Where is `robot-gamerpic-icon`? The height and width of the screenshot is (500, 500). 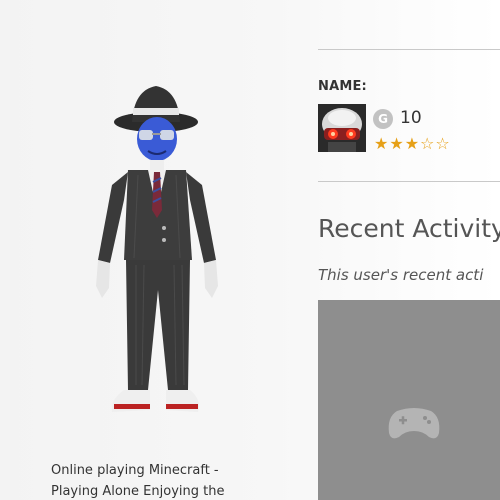
robot-gamerpic-icon is located at coordinates (342, 128).